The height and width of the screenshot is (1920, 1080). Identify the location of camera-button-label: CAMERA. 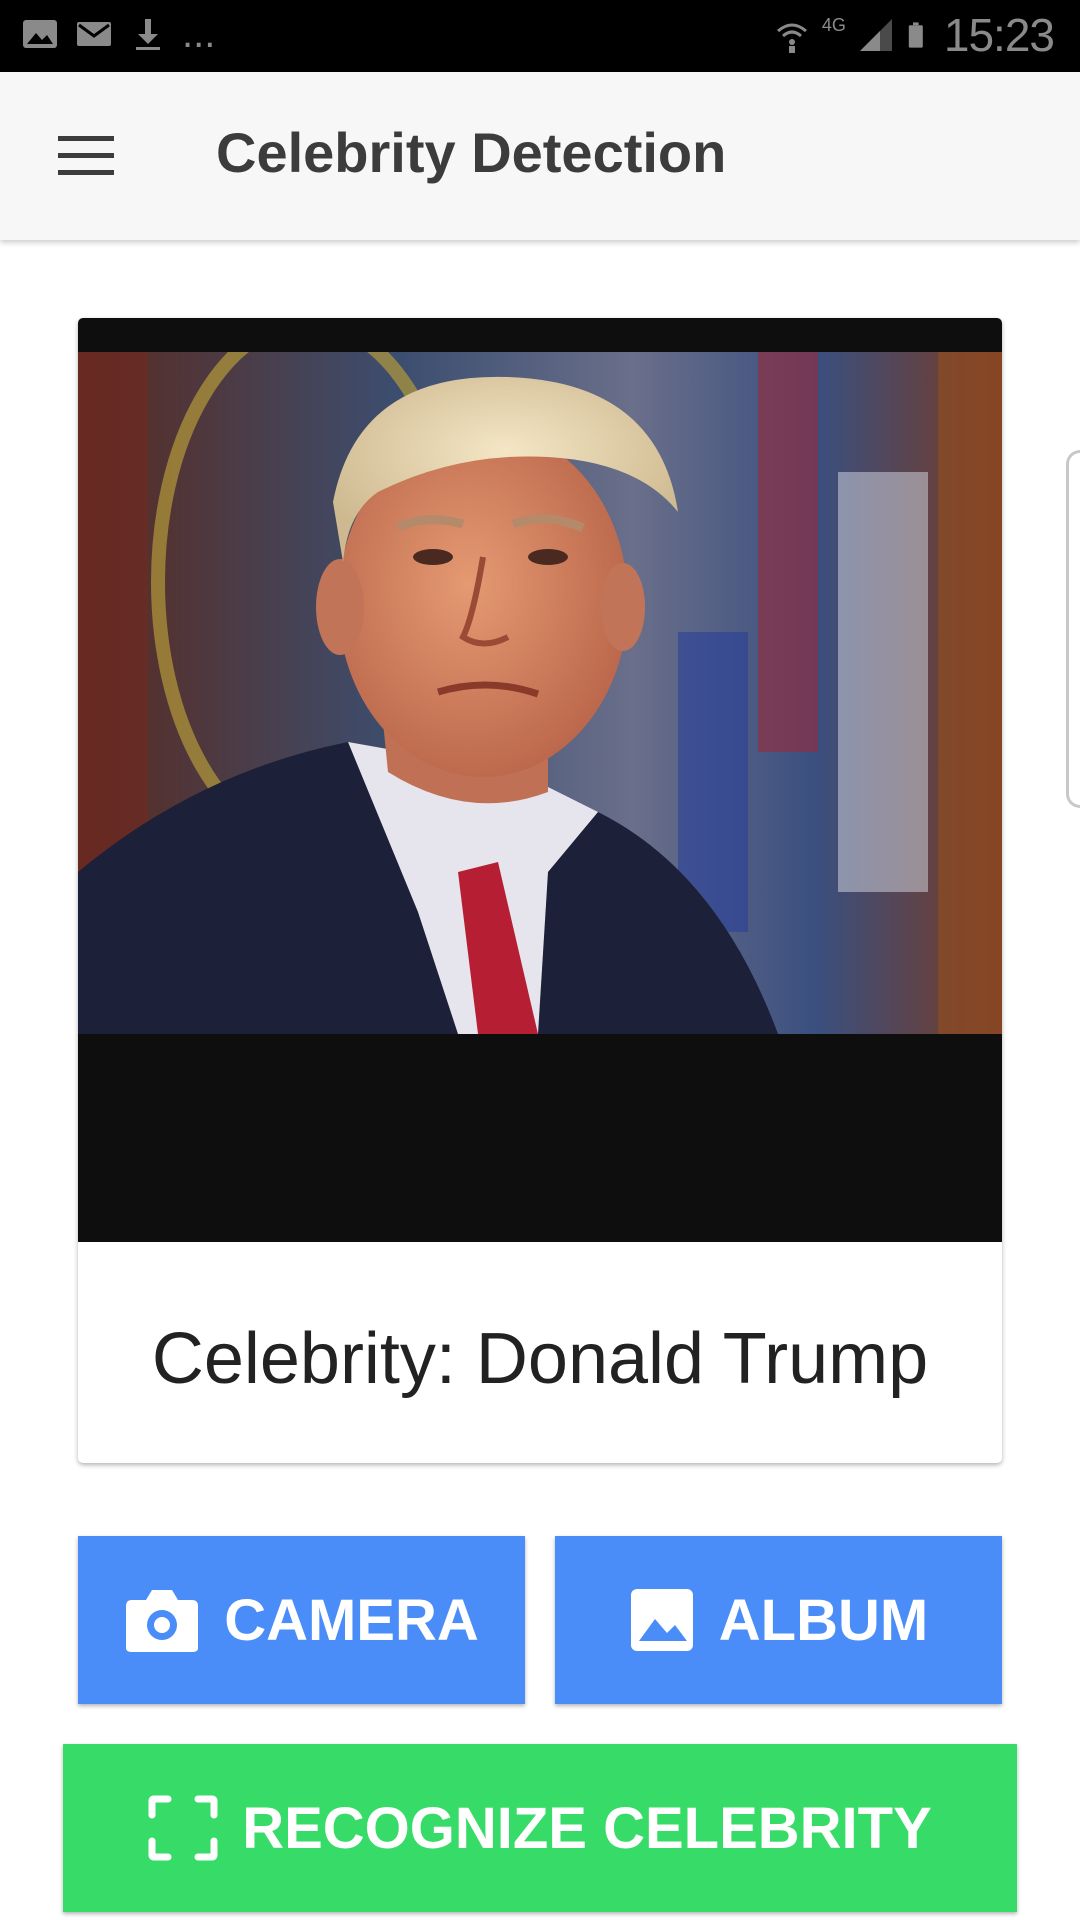
(351, 1620).